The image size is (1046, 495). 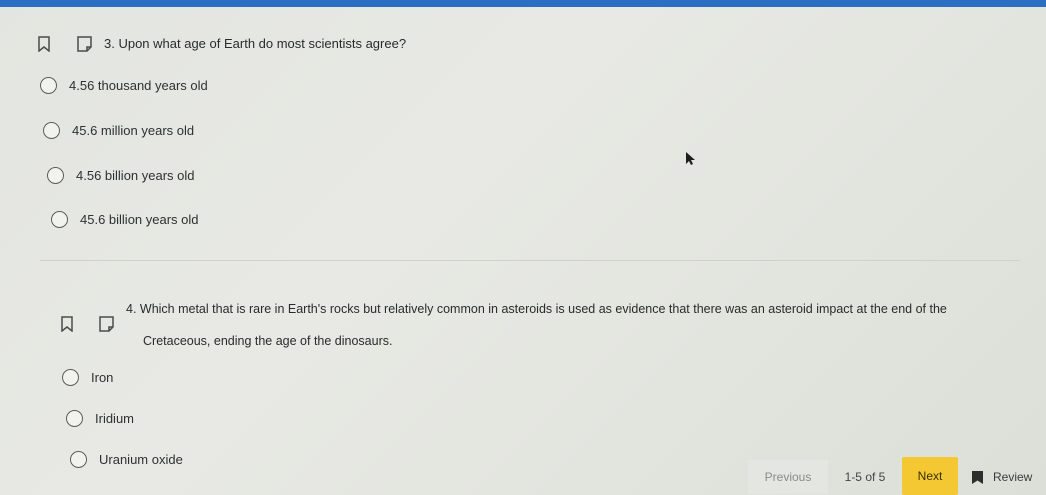 I want to click on review-label: Review, so click(x=1013, y=477).